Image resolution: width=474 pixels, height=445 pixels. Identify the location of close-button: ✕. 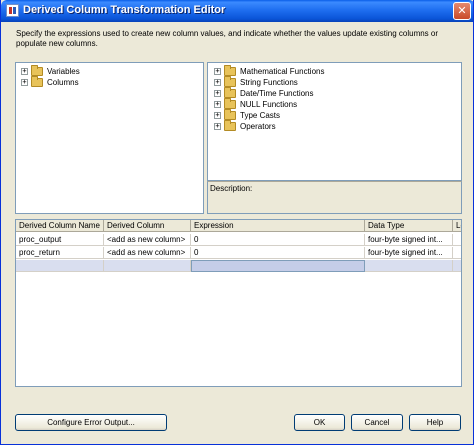
(462, 11).